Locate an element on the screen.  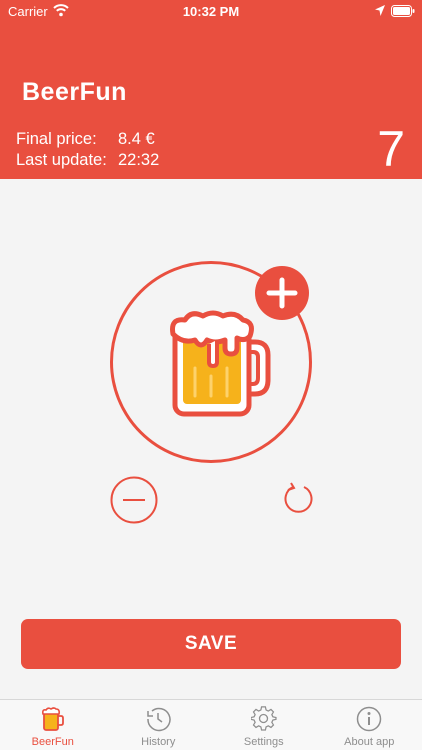
tab-settings: Settings is located at coordinates (264, 725).